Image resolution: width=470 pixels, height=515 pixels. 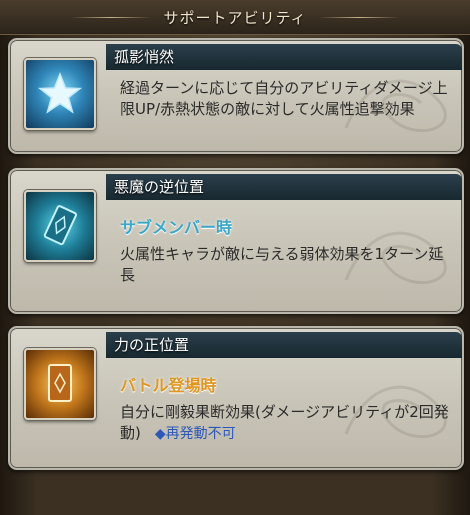 I want to click on reactivation-note: ◆再発動不可, so click(x=195, y=434).